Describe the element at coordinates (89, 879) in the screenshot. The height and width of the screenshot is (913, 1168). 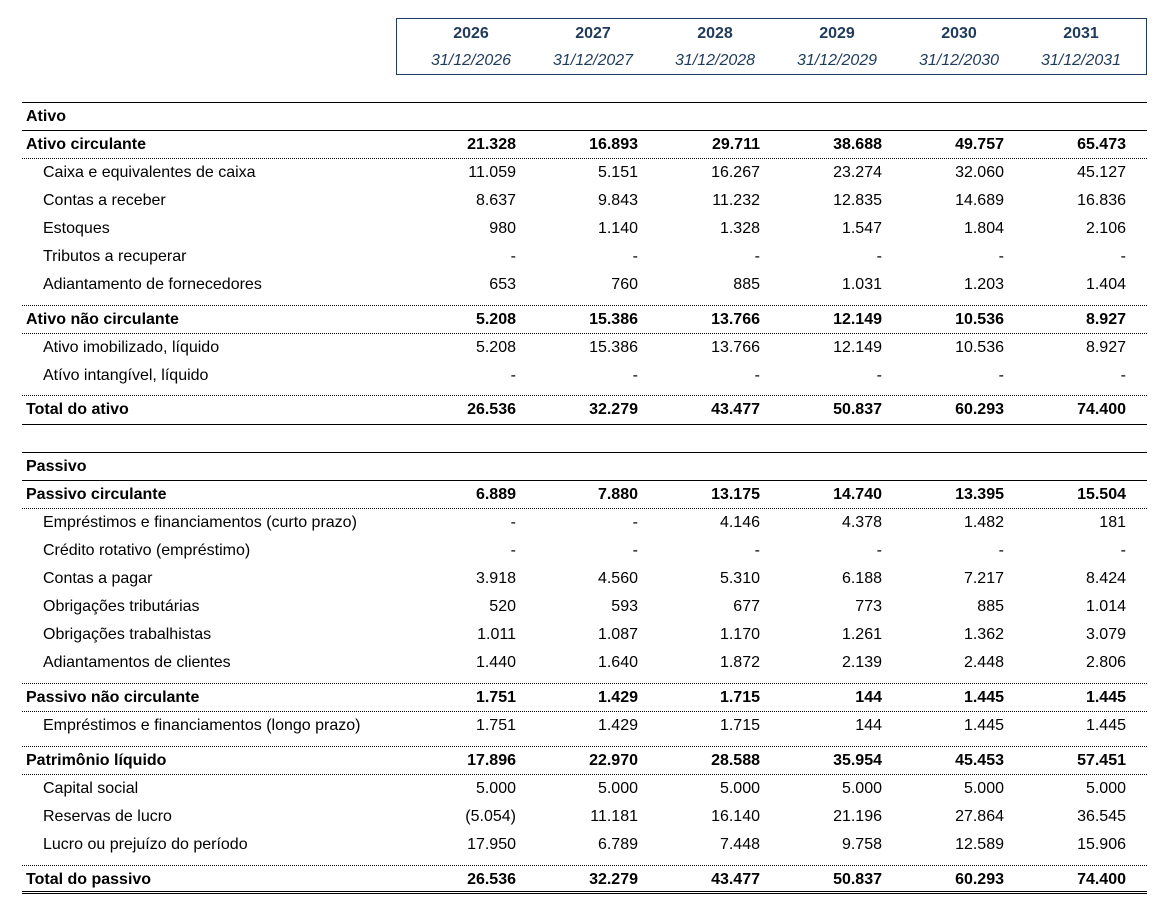
I see `row-label: Total do passivo` at that location.